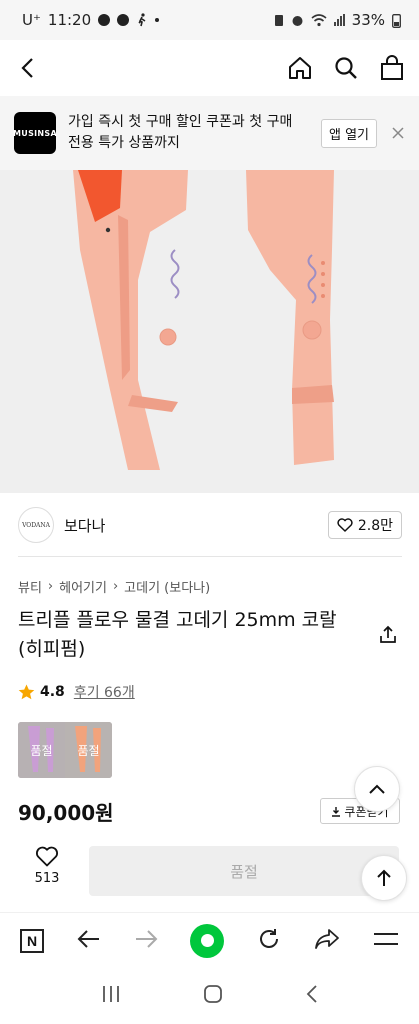 The width and height of the screenshot is (419, 1024). I want to click on scroll-to-top-button, so click(384, 878).